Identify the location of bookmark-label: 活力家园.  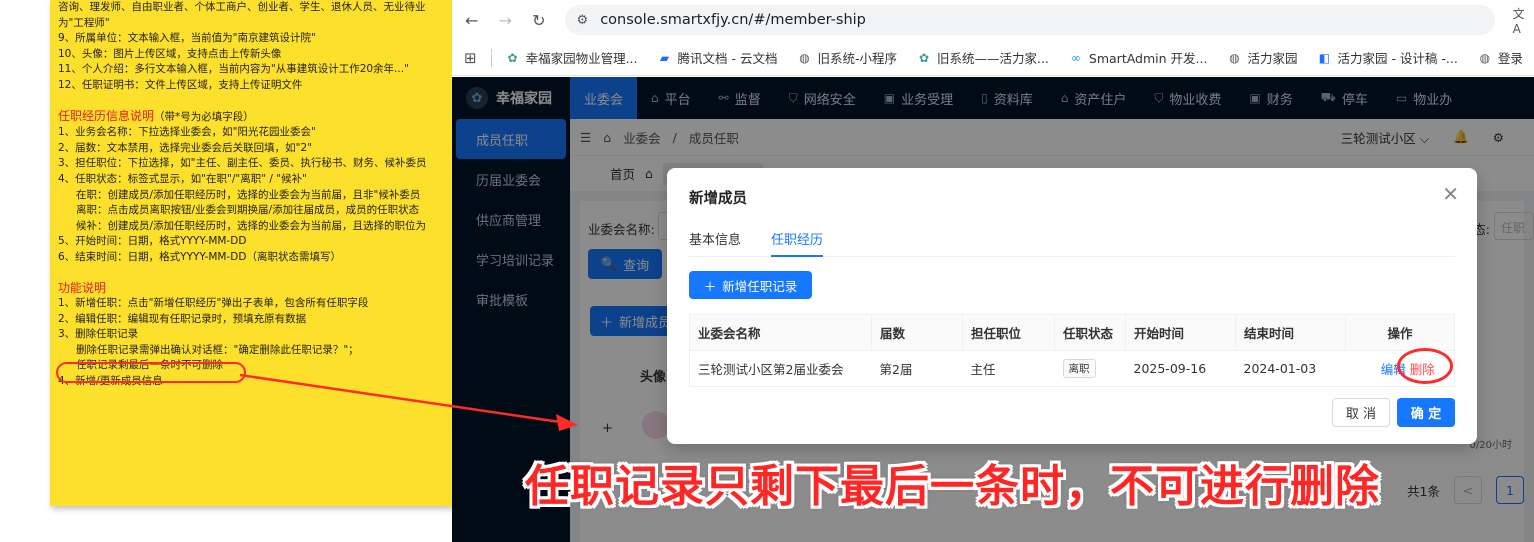
(1272, 58).